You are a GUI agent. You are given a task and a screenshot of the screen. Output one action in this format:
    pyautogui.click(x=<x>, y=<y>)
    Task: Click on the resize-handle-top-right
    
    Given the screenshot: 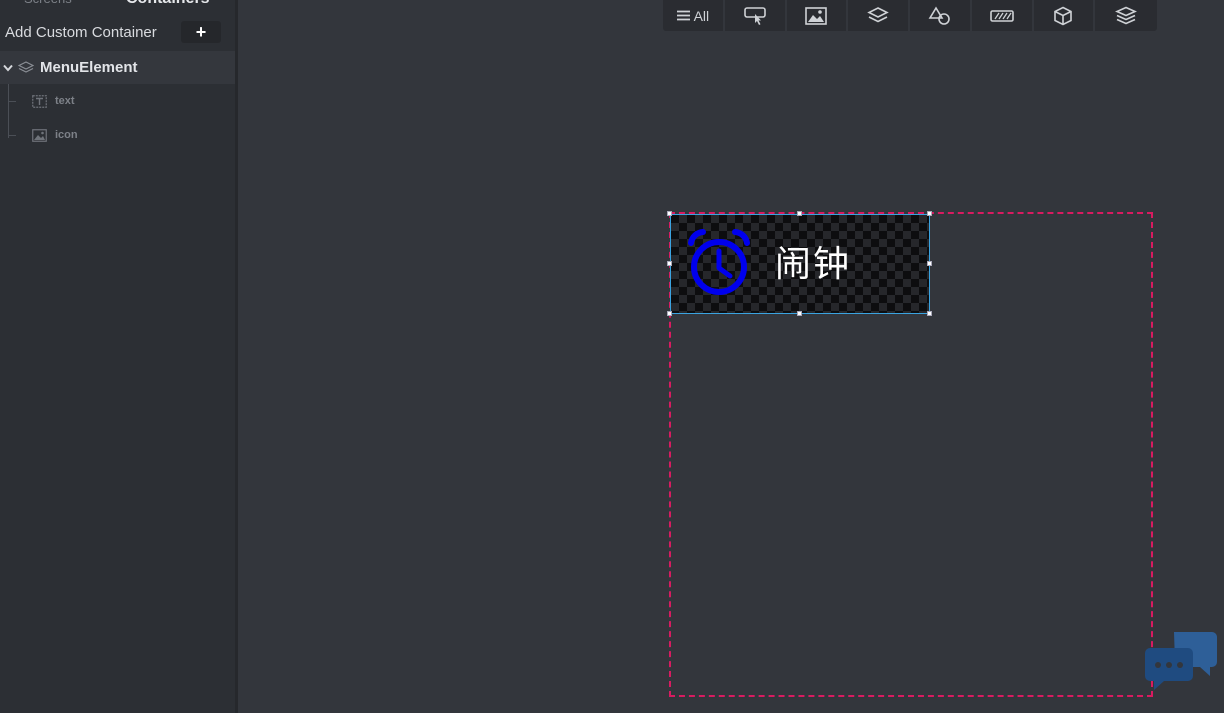 What is the action you would take?
    pyautogui.click(x=929, y=213)
    